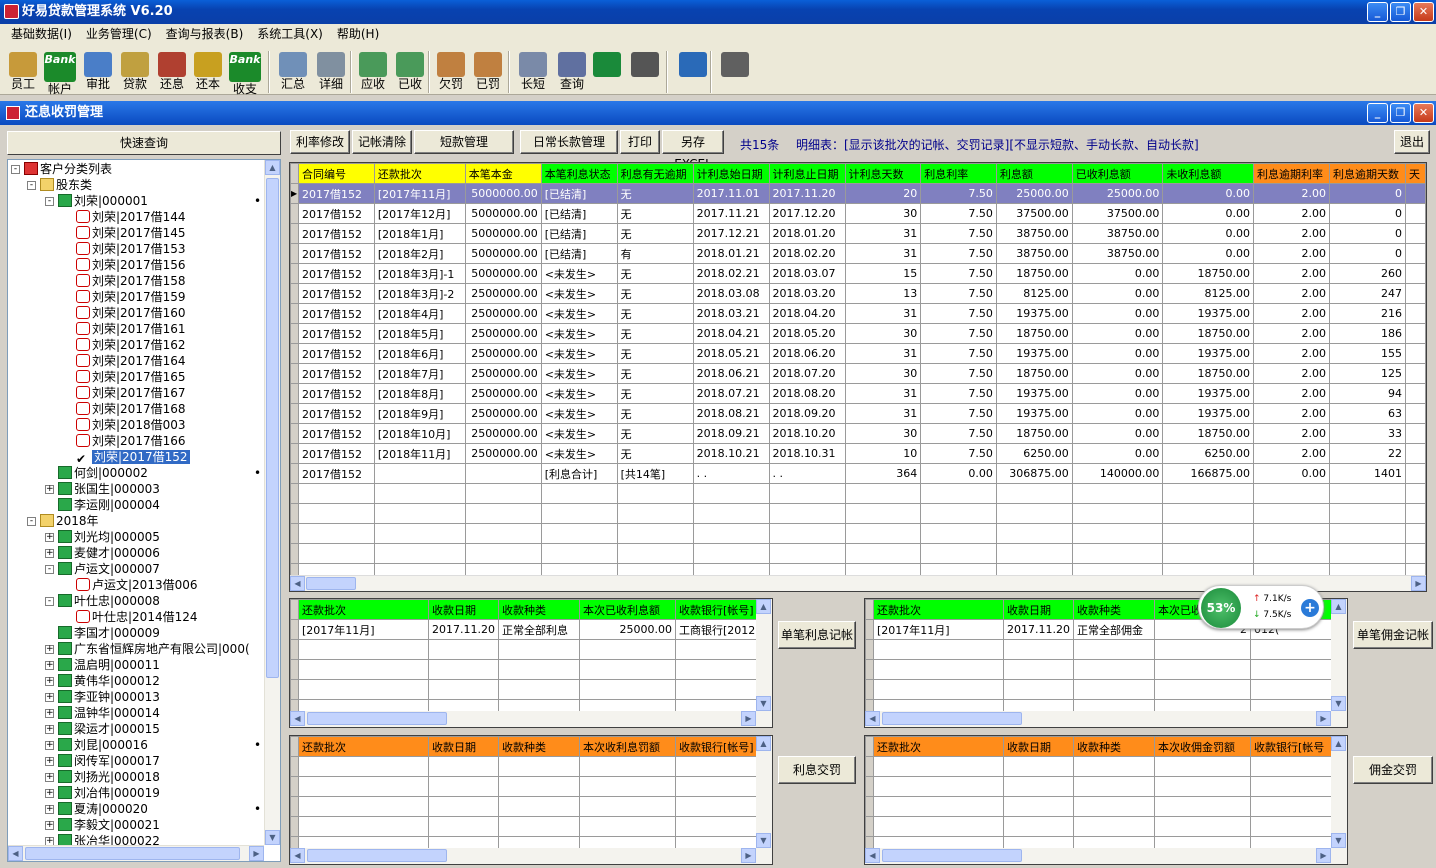 Image resolution: width=1436 pixels, height=868 pixels. Describe the element at coordinates (131, 329) in the screenshot. I see `tree-node: 刘荣|2017借161` at that location.